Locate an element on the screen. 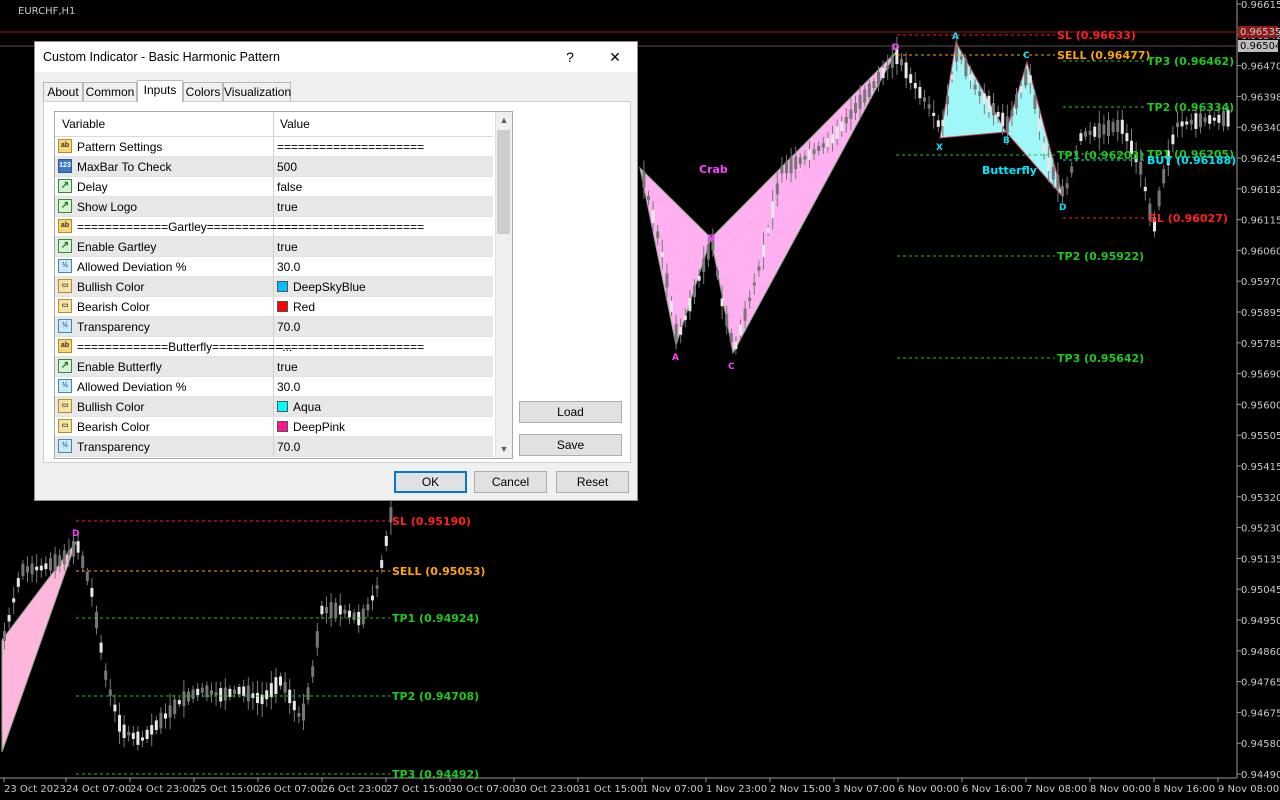 Image resolution: width=1280 pixels, height=800 pixels. type-ab-icon: ab is located at coordinates (65, 226).